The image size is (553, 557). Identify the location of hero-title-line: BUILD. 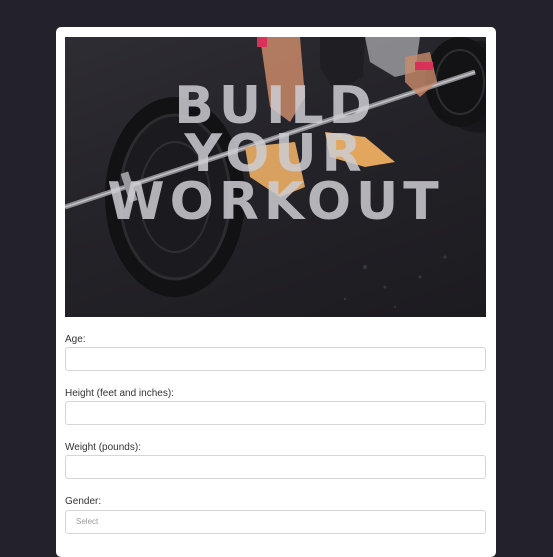
(275, 106).